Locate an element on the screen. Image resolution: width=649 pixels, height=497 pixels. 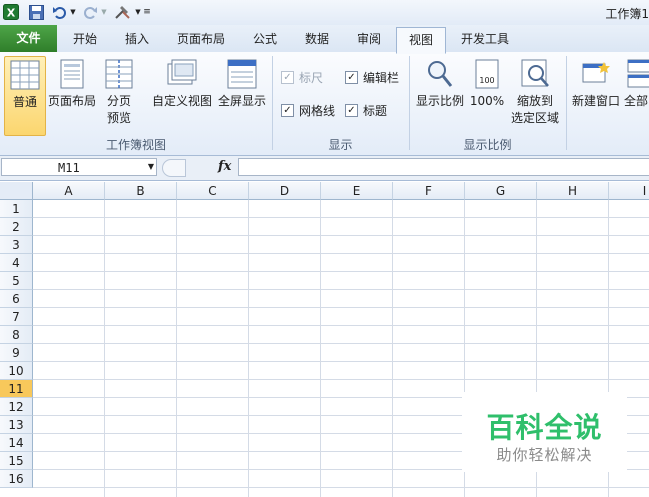
gridlines-checkbox-row: ✓ 网格线 is located at coordinates (308, 110).